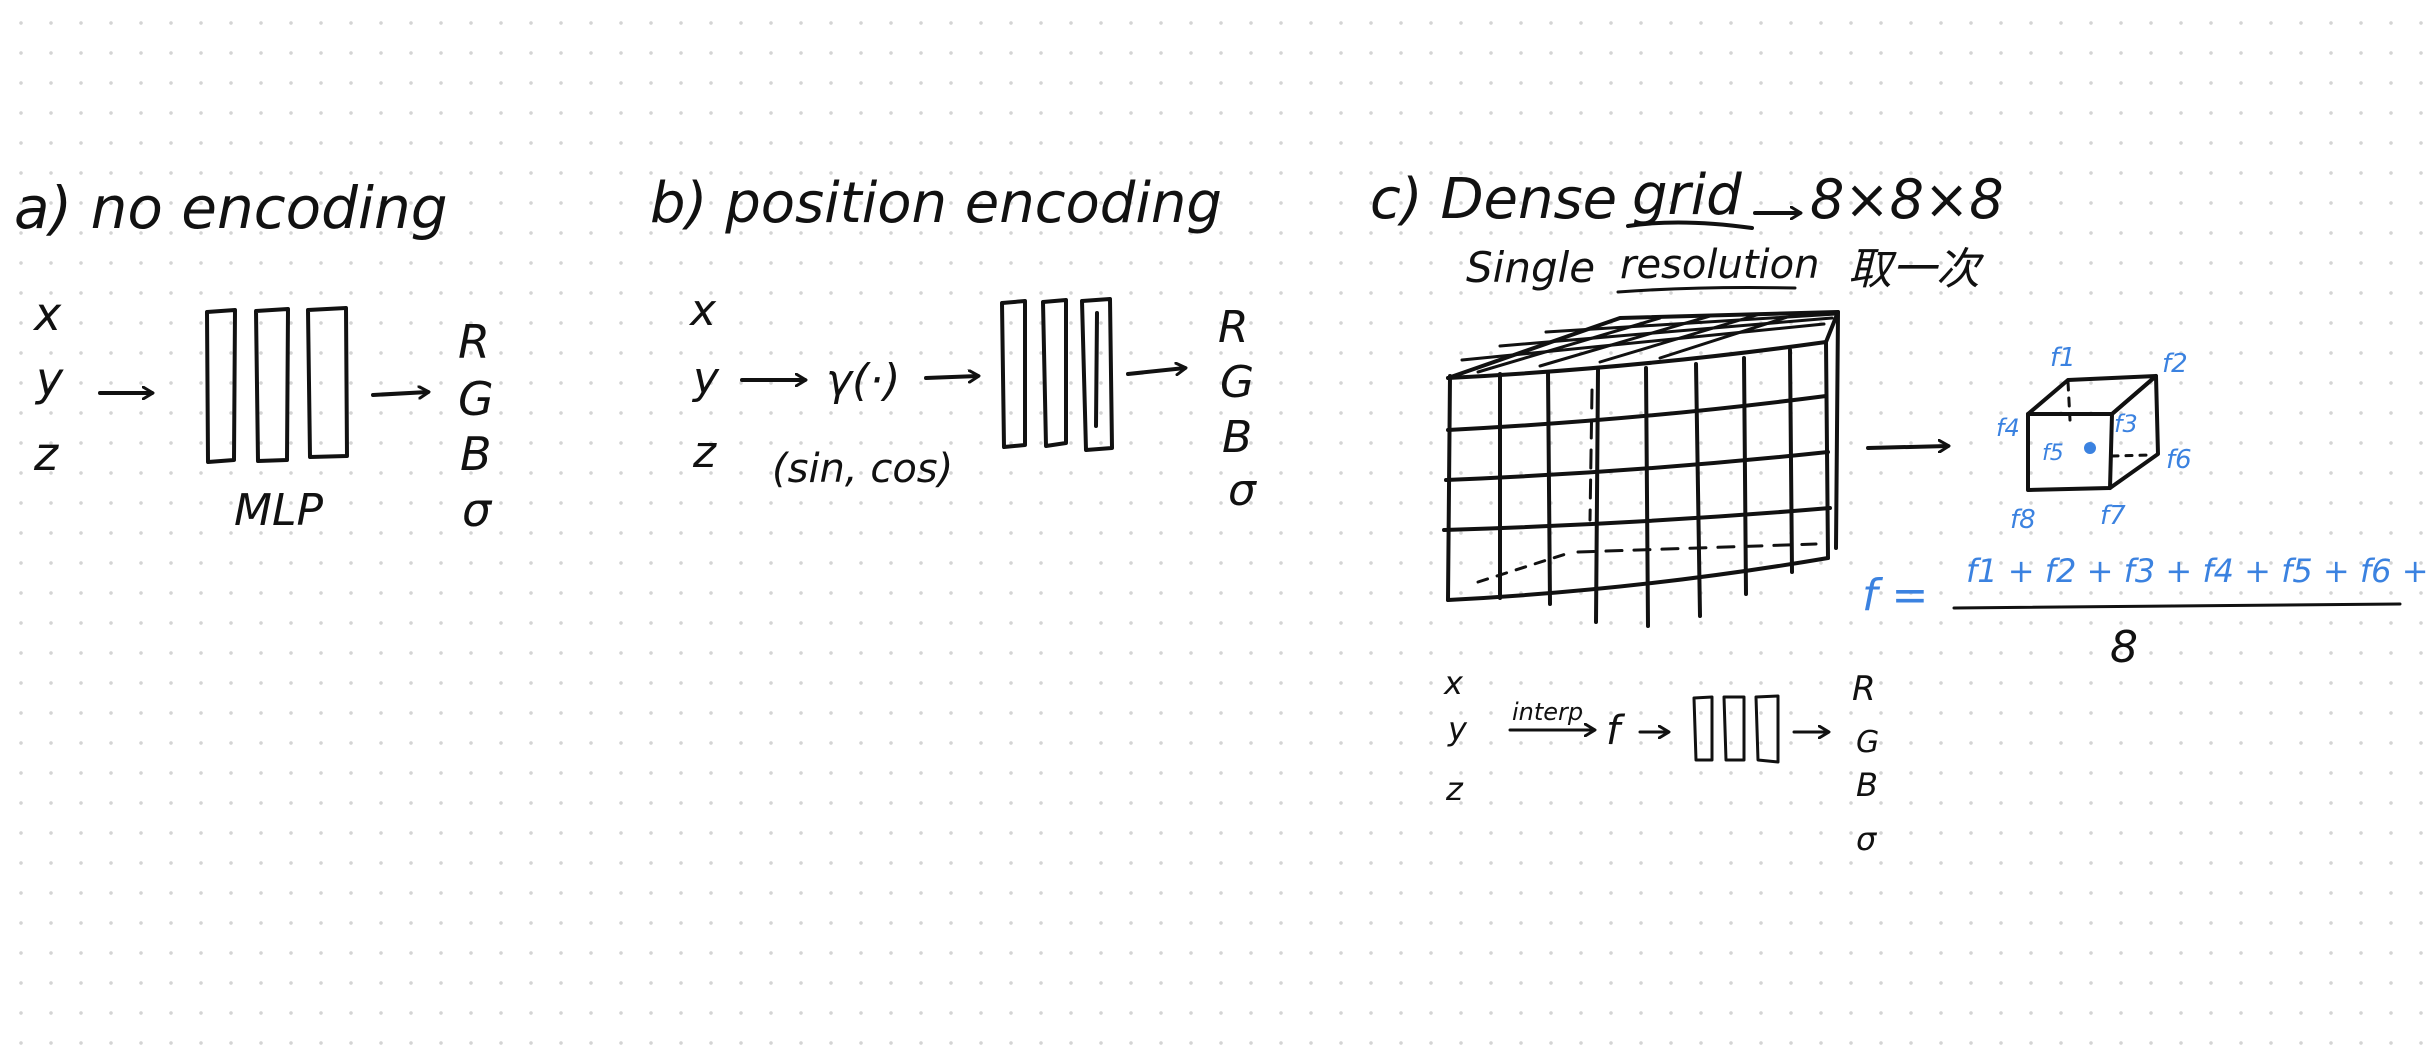  What do you see at coordinates (1454, 789) in the screenshot?
I see `pipeline-input-z: z` at bounding box center [1454, 789].